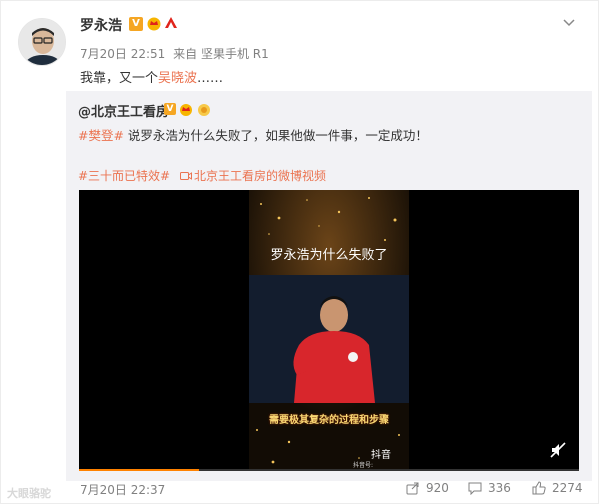 The height and width of the screenshot is (504, 599). Describe the element at coordinates (329, 255) in the screenshot. I see `video-caption: 罗永浩为什么失败了` at that location.